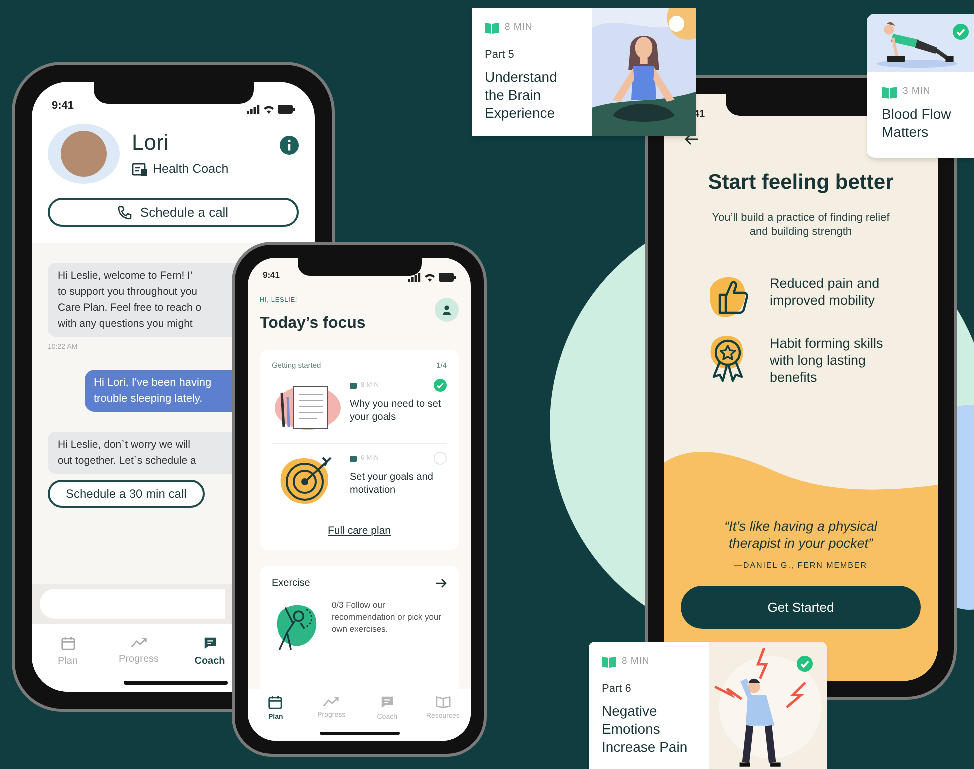  I want to click on id-badge-icon, so click(140, 169).